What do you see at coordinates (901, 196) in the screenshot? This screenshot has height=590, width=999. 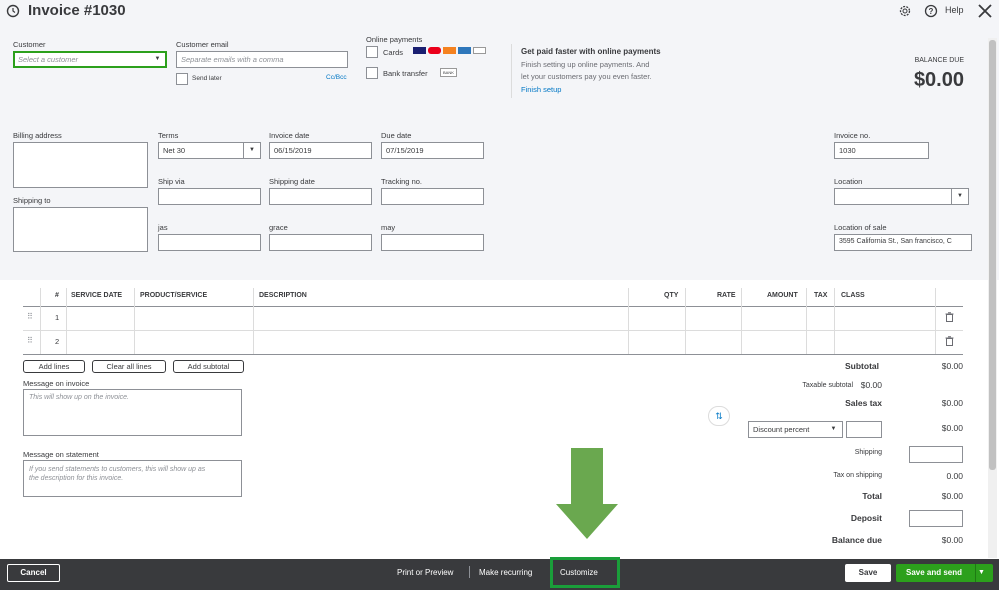 I see `location-select: ▼` at bounding box center [901, 196].